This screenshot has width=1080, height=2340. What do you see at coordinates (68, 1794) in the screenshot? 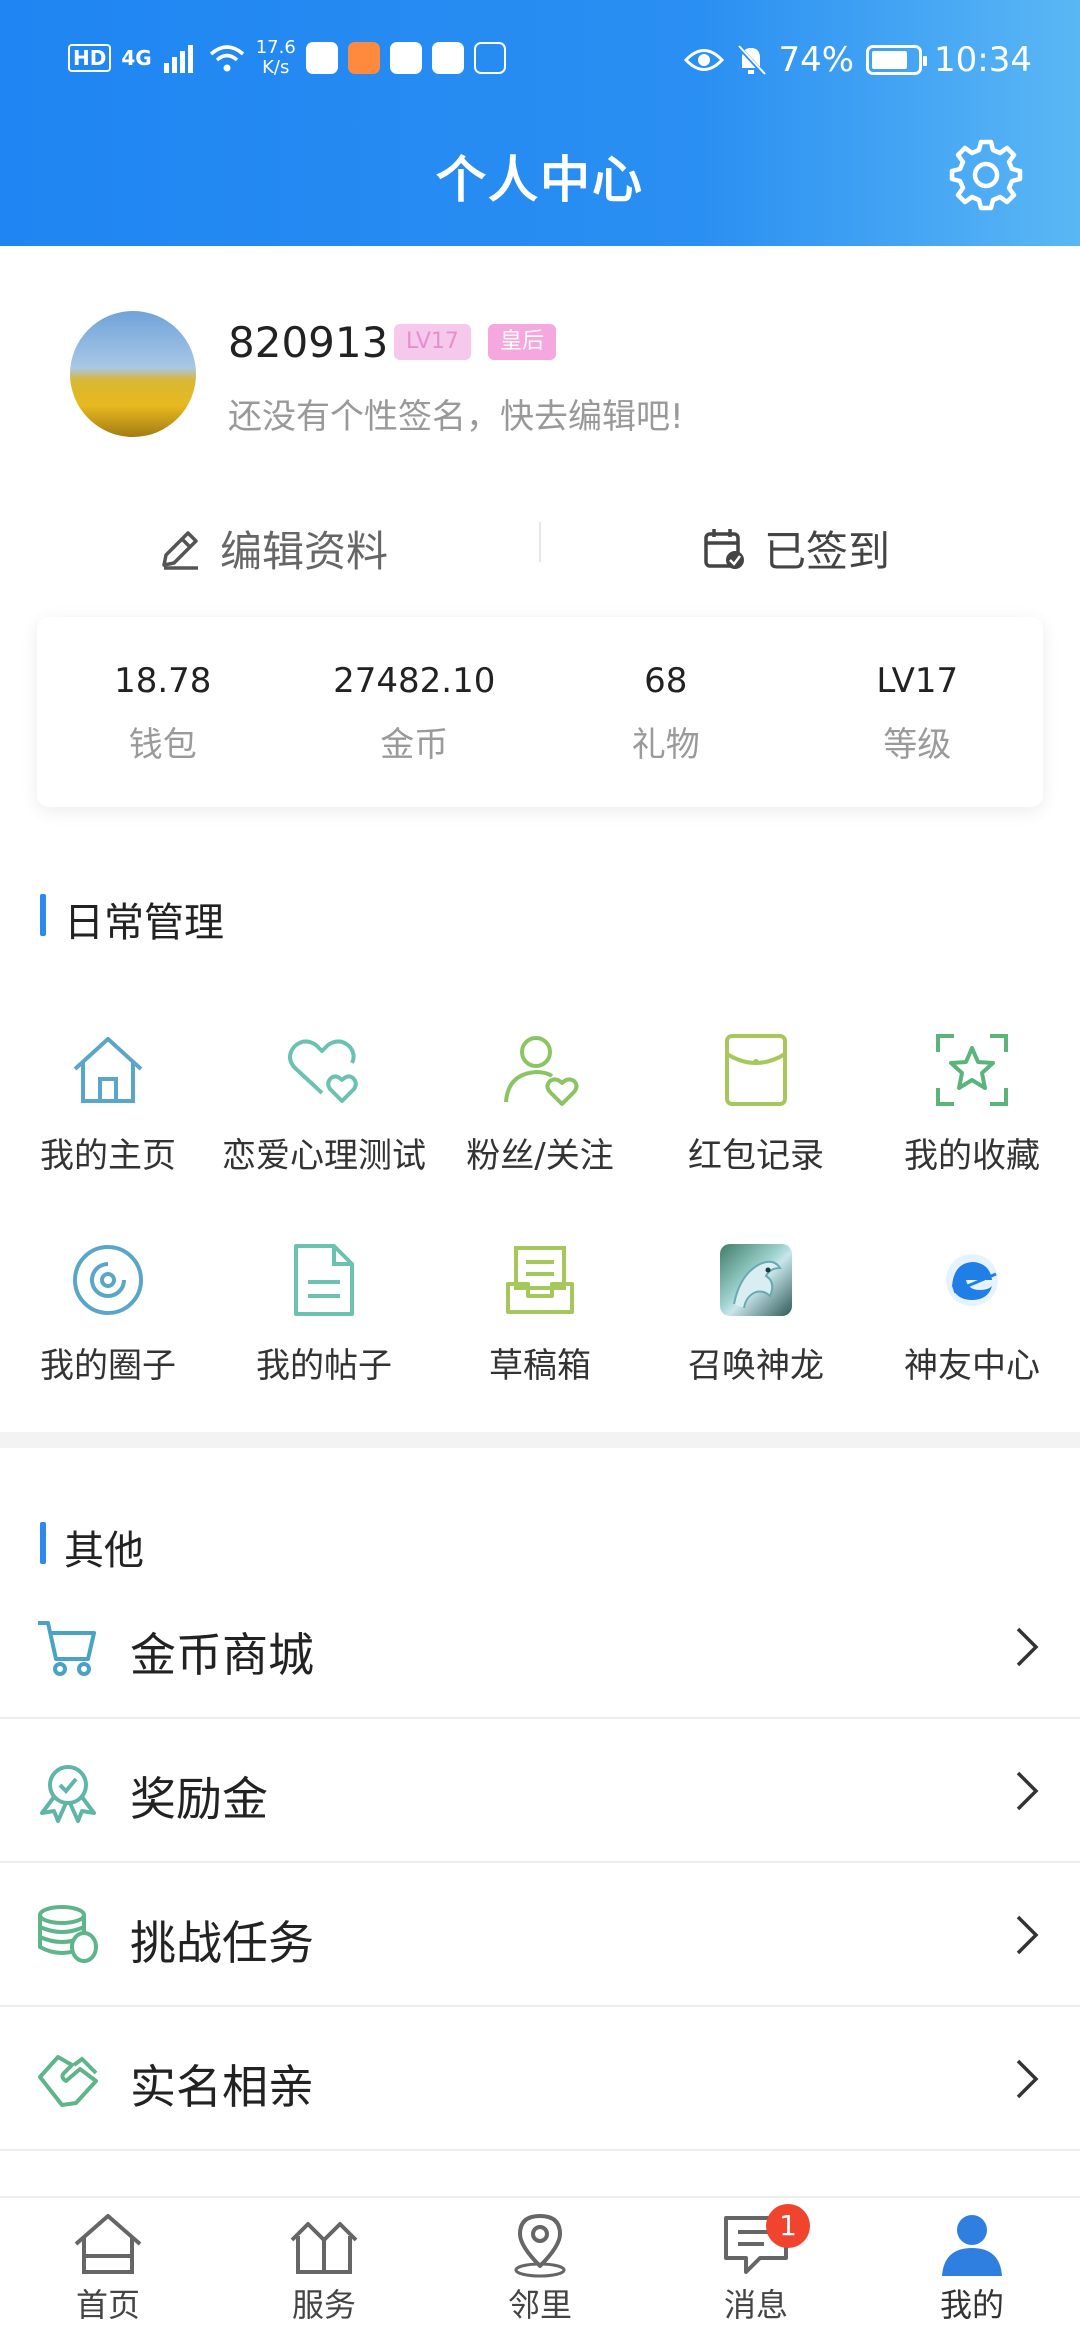
I see `reward-icon` at bounding box center [68, 1794].